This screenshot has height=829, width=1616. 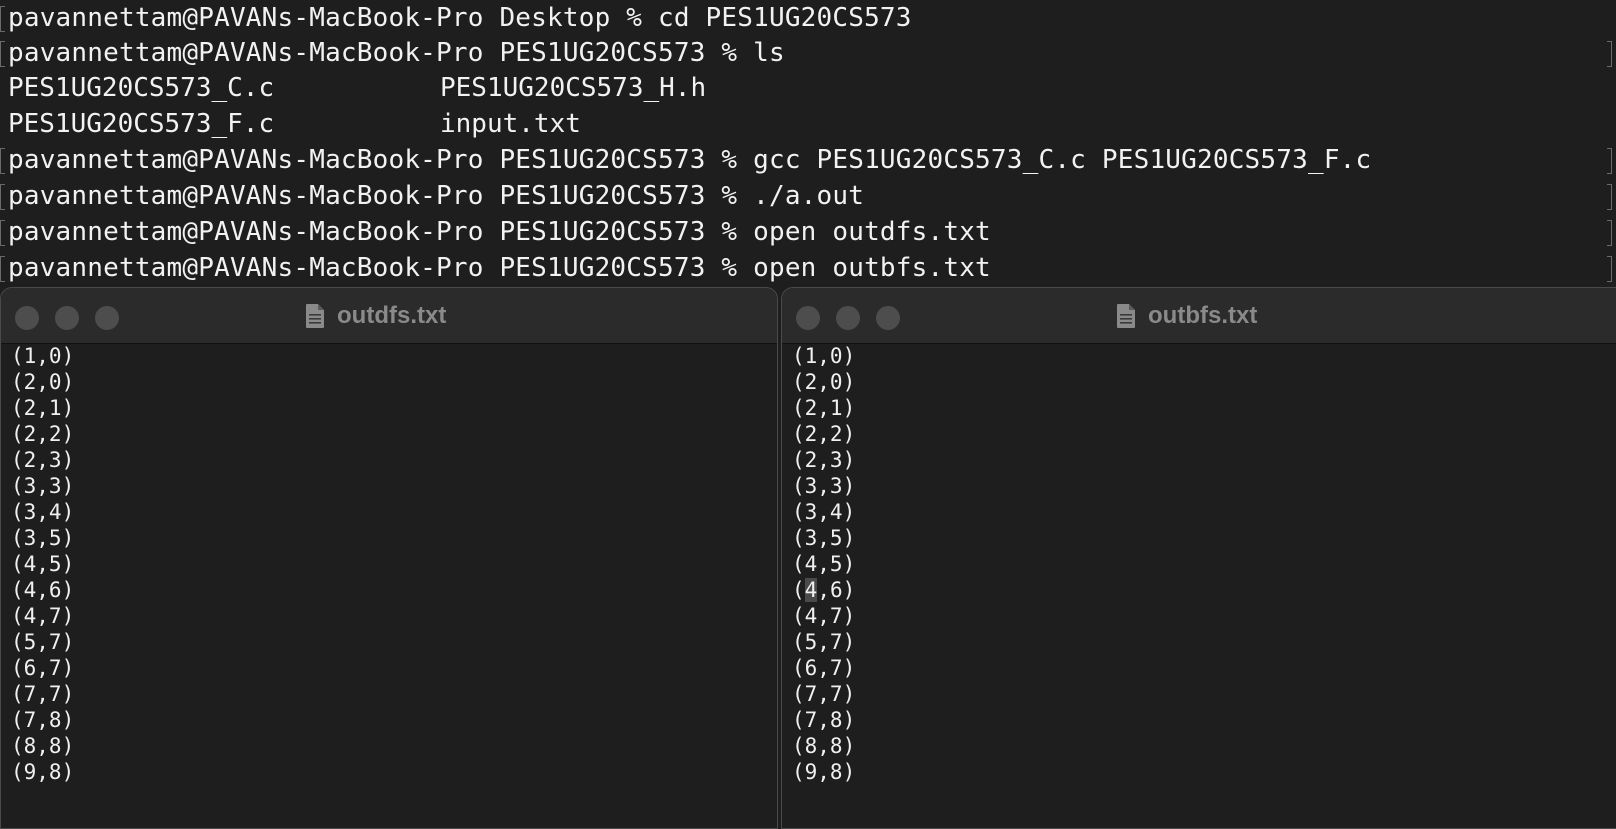 I want to click on ls-output-item: input.txt, so click(x=510, y=124).